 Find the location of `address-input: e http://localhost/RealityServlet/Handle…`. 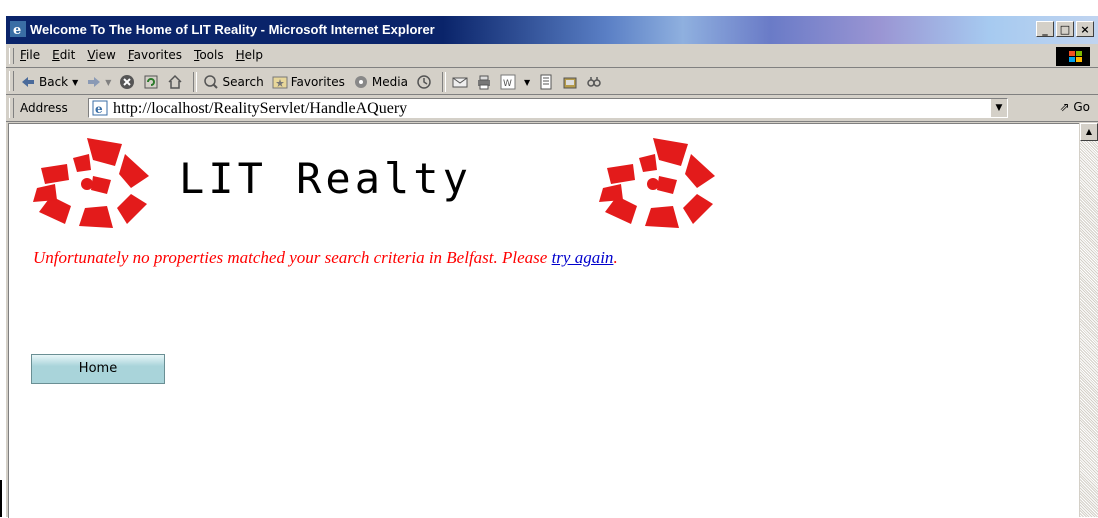

address-input: e http://localhost/RealityServlet/Handle… is located at coordinates (548, 108).